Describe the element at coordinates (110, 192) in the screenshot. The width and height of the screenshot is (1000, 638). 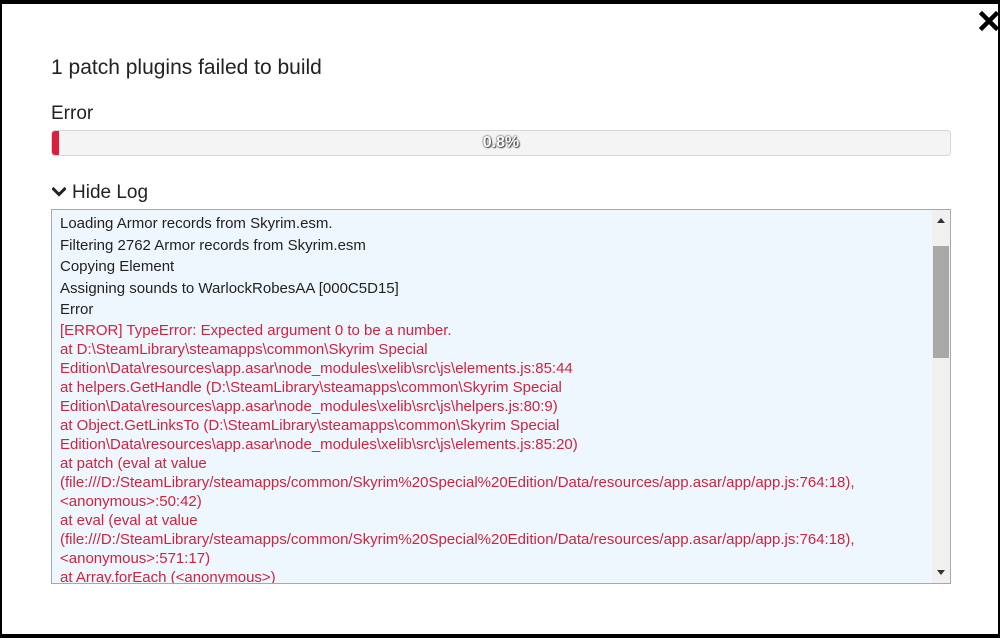
I see `hide-log-label: Hide Log` at that location.